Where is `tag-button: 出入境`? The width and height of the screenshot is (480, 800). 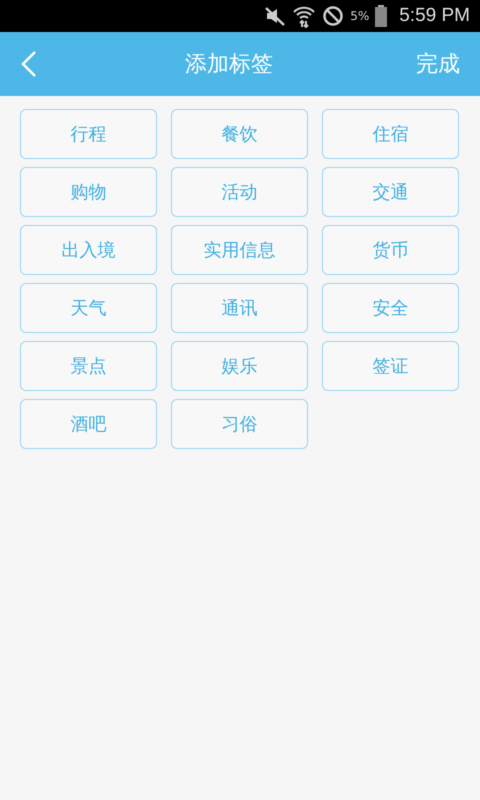
tag-button: 出入境 is located at coordinates (88, 250).